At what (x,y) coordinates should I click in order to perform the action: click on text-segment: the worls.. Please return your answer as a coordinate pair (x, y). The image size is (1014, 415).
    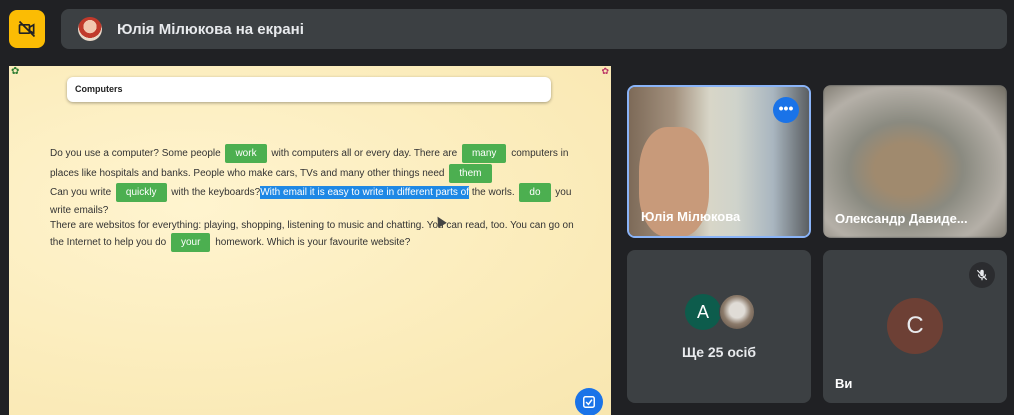
    Looking at the image, I should click on (493, 192).